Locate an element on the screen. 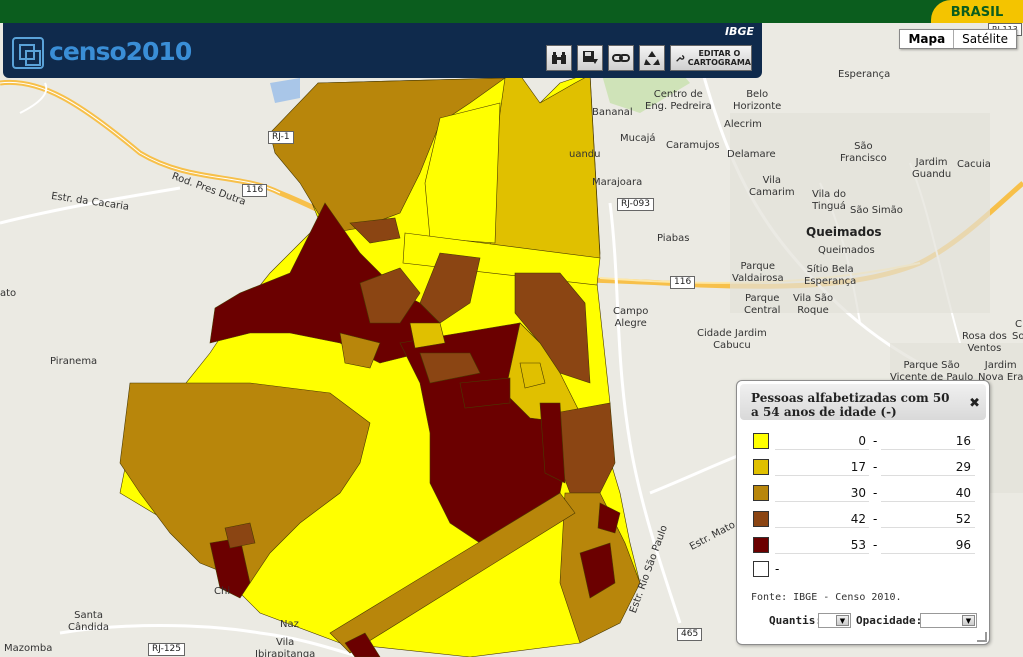 Image resolution: width=1023 pixels, height=657 pixels. binoculars-button is located at coordinates (559, 58).